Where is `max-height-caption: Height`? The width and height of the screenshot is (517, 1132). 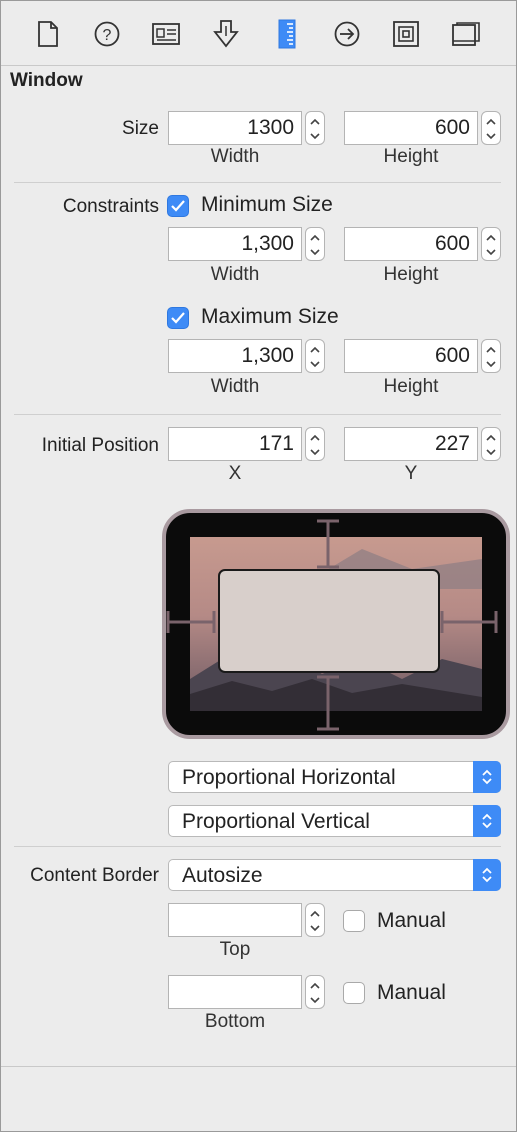
max-height-caption: Height is located at coordinates (411, 386).